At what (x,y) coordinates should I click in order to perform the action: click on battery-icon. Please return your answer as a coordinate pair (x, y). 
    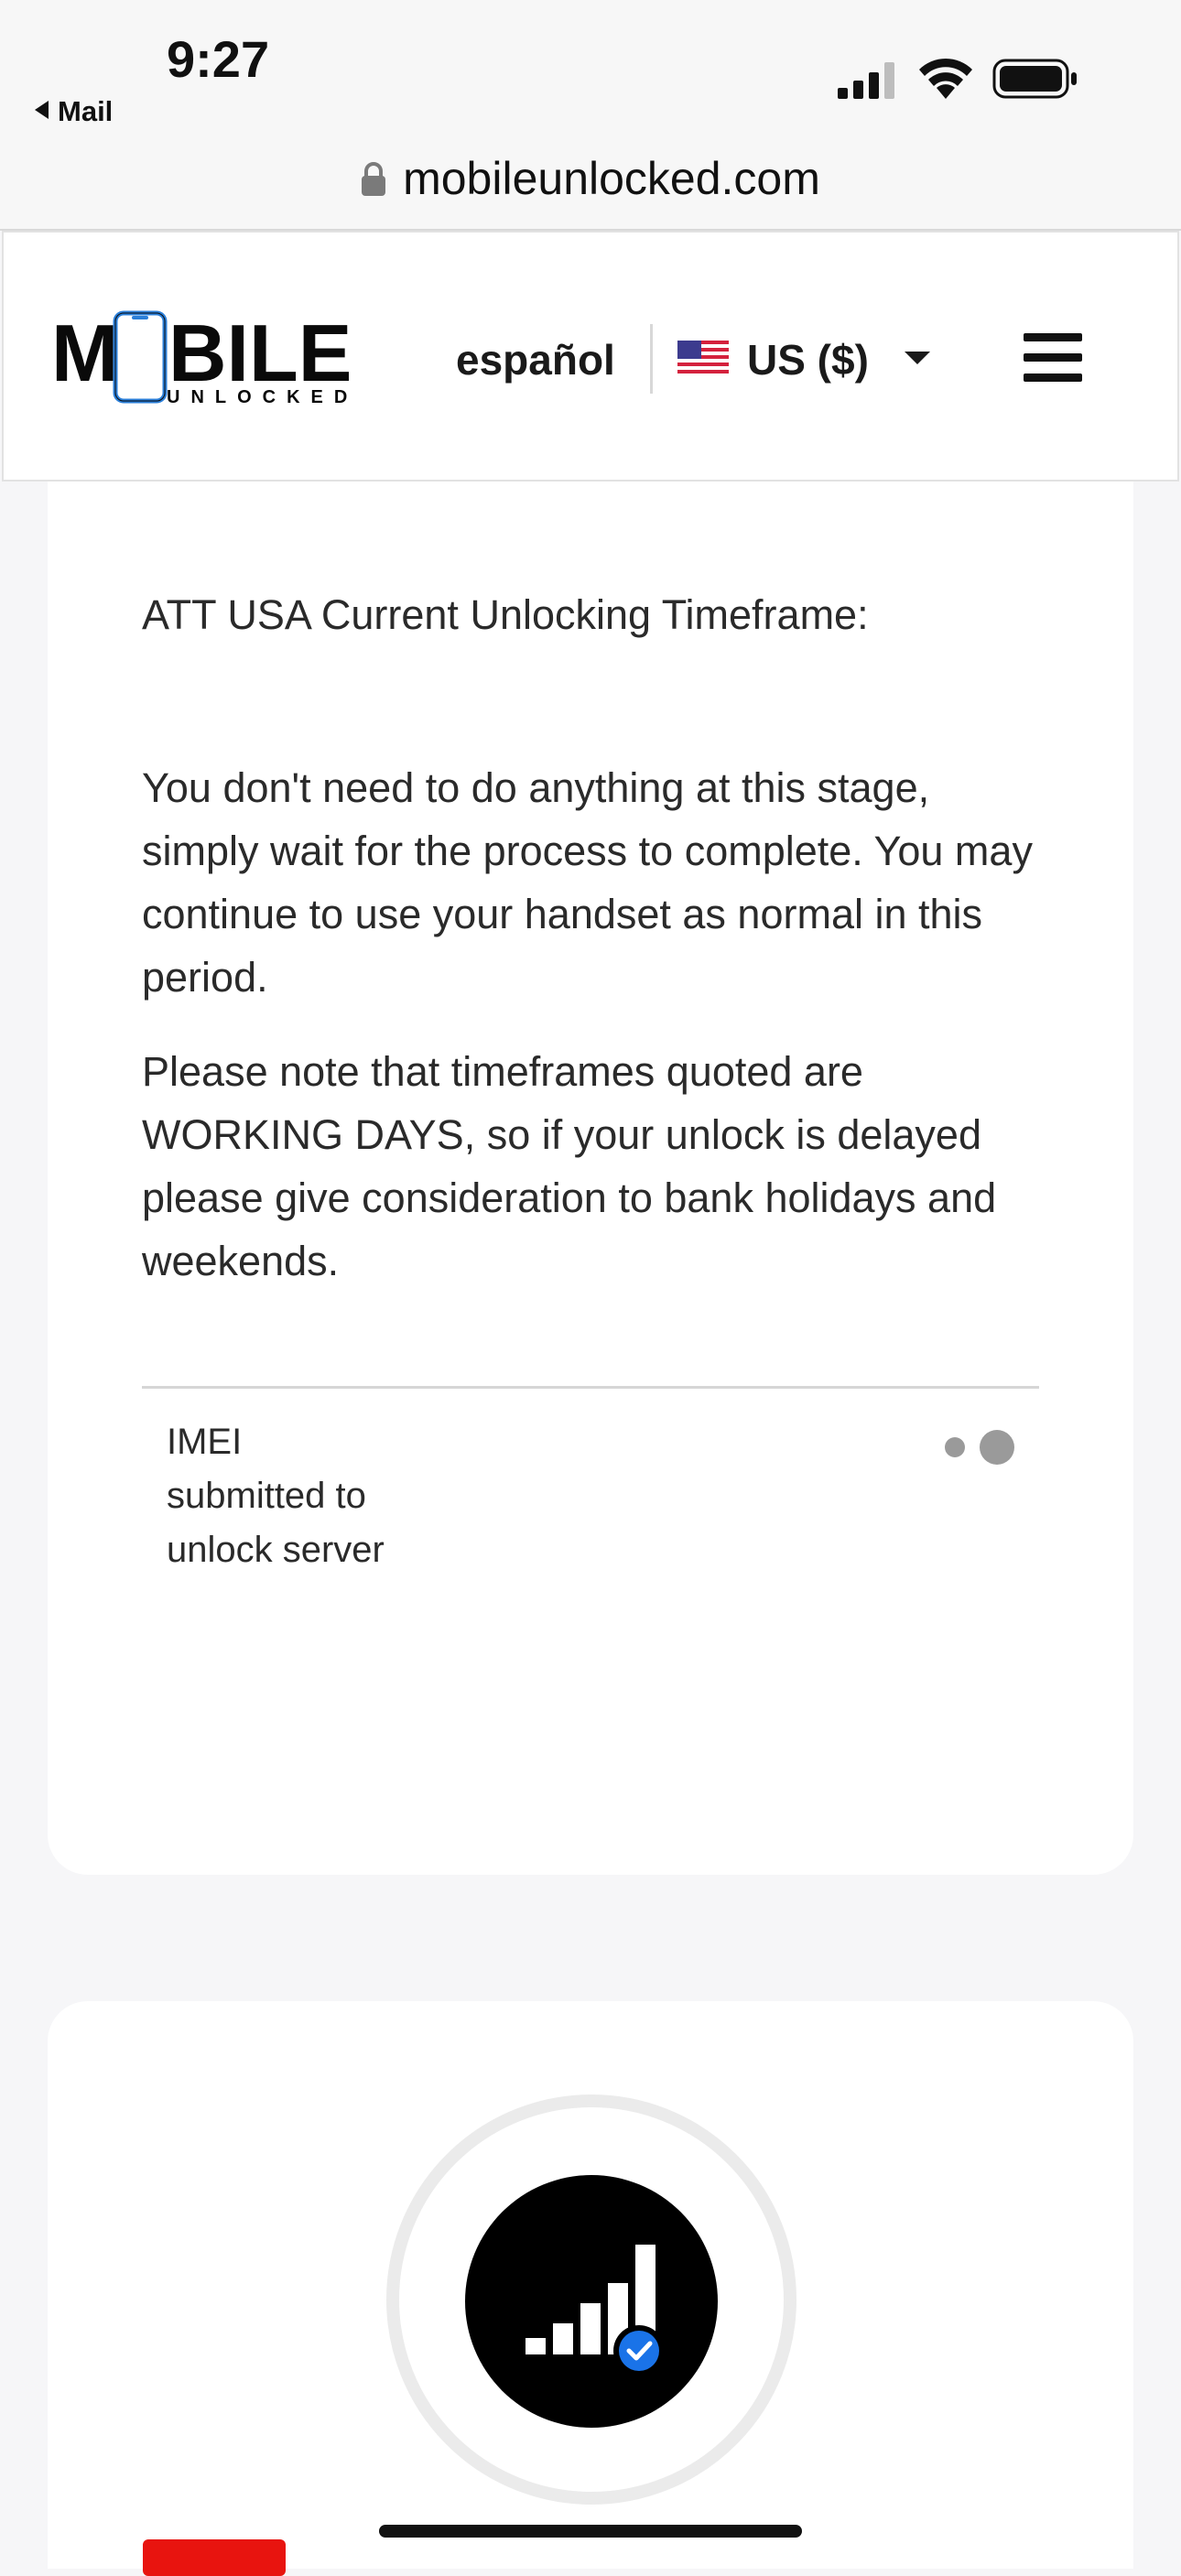
    Looking at the image, I should click on (1035, 79).